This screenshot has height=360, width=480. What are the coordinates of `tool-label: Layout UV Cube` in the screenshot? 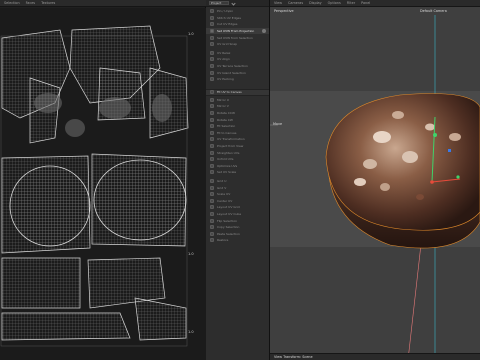 It's located at (229, 213).